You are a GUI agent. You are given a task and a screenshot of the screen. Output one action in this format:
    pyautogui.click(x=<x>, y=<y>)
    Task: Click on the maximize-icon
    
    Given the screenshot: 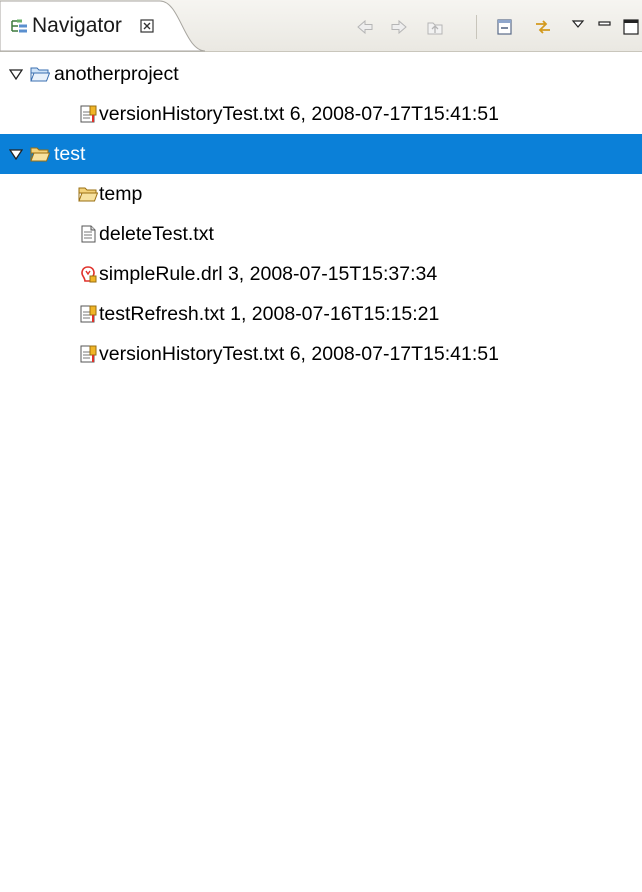 What is the action you would take?
    pyautogui.click(x=630, y=27)
    